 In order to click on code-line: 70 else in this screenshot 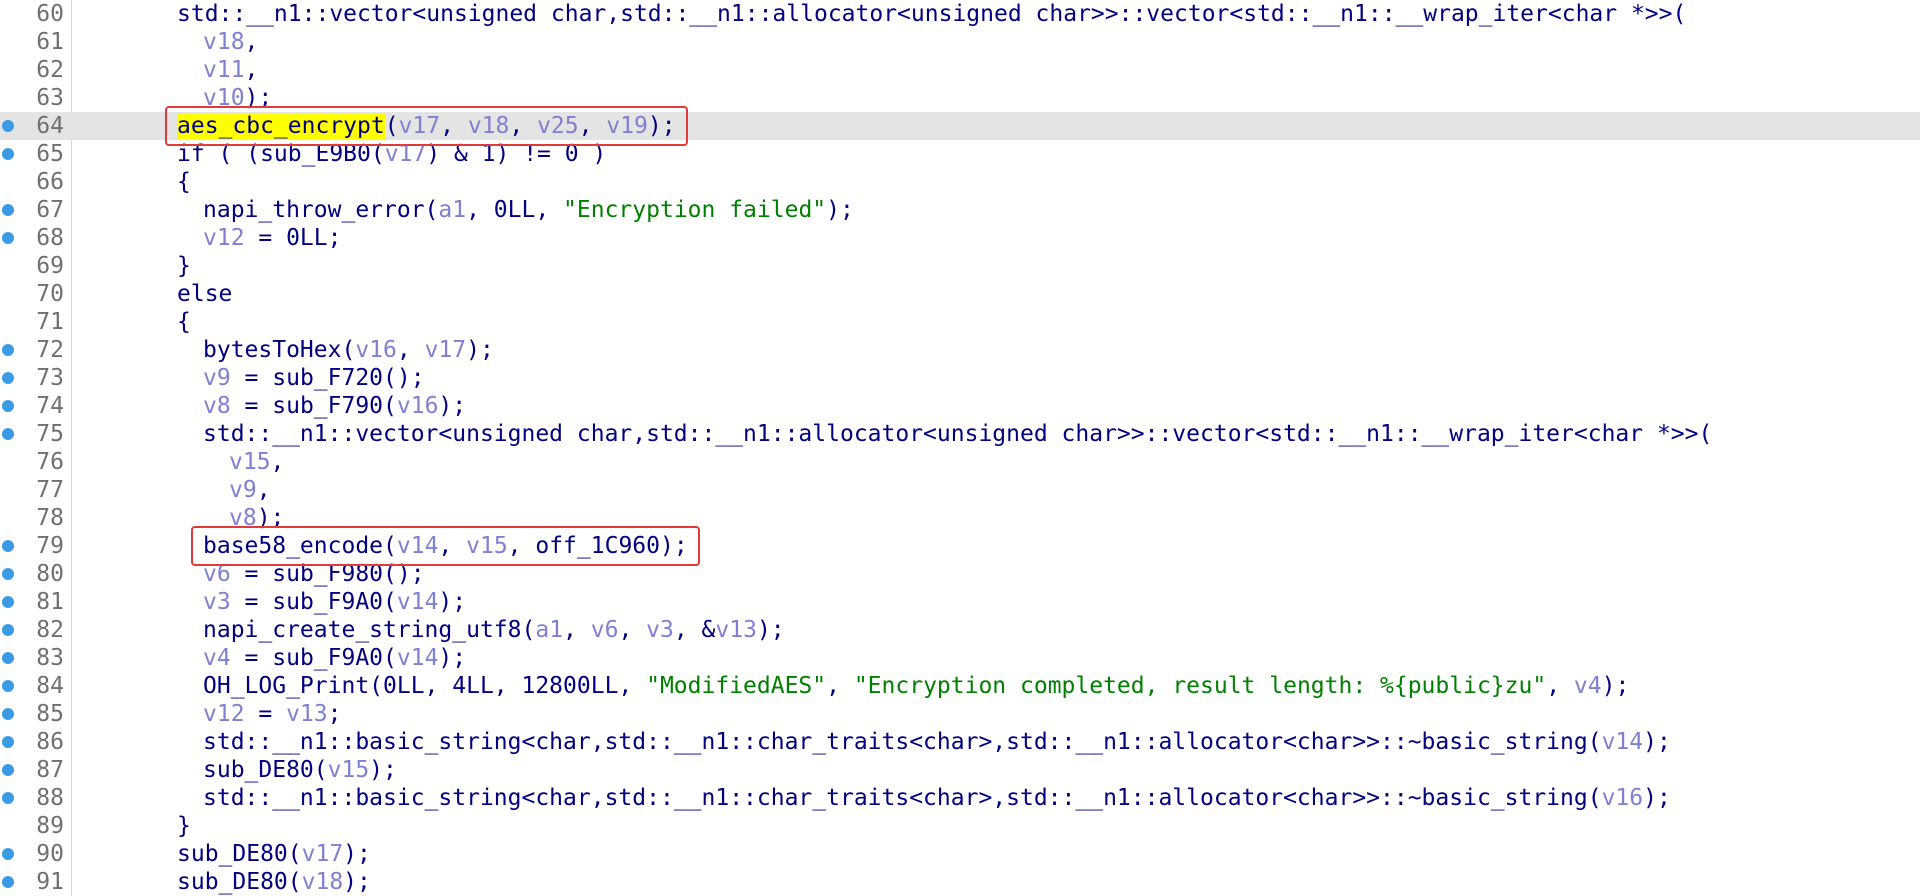, I will do `click(960, 294)`.